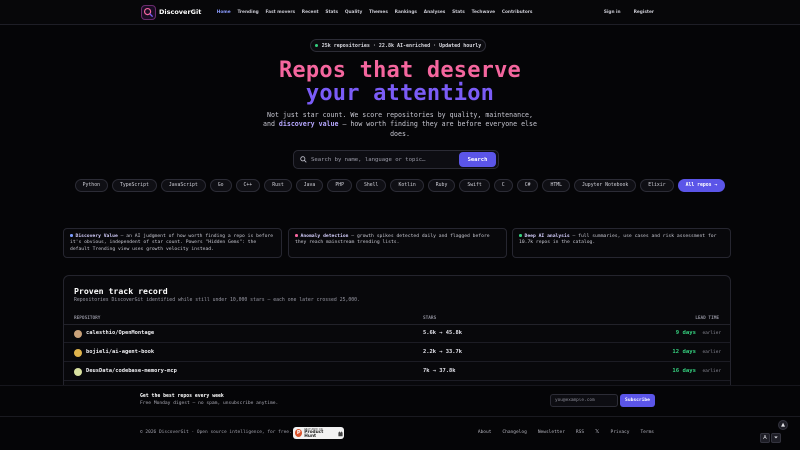 This screenshot has width=800, height=450. Describe the element at coordinates (584, 400) in the screenshot. I see `newsletter-email-field` at that location.